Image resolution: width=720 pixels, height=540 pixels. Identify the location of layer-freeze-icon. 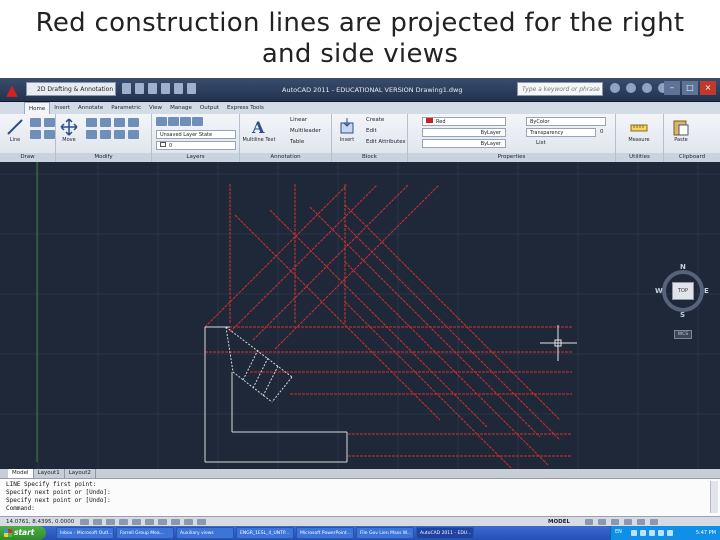
(185, 121).